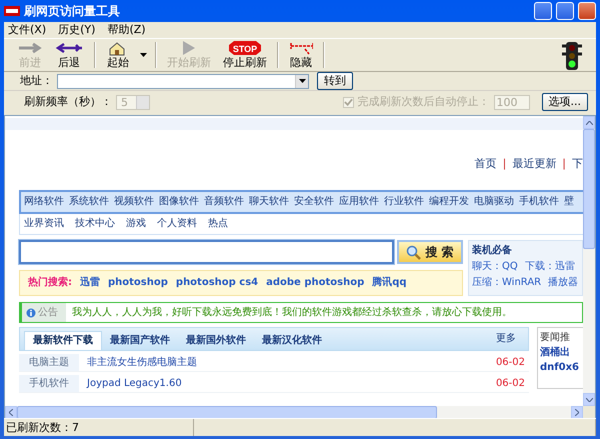 Image resolution: width=600 pixels, height=439 pixels. What do you see at coordinates (90, 283) in the screenshot?
I see `hot-search-link: 迅雷` at bounding box center [90, 283].